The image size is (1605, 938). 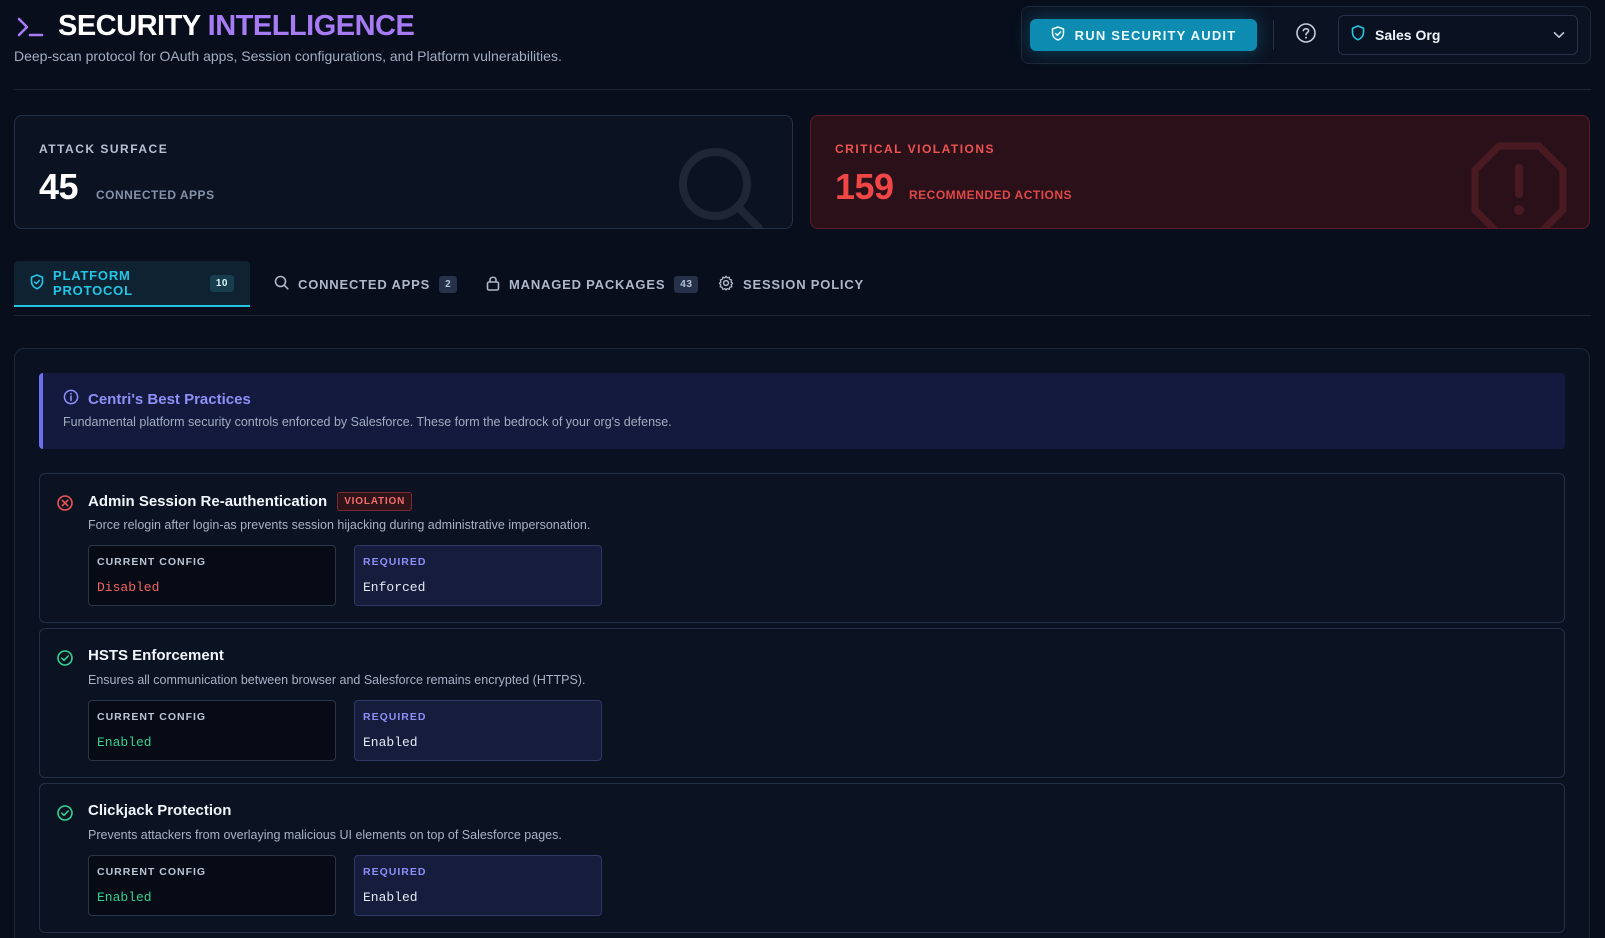 What do you see at coordinates (221, 283) in the screenshot?
I see `tab-count-badge: 10` at bounding box center [221, 283].